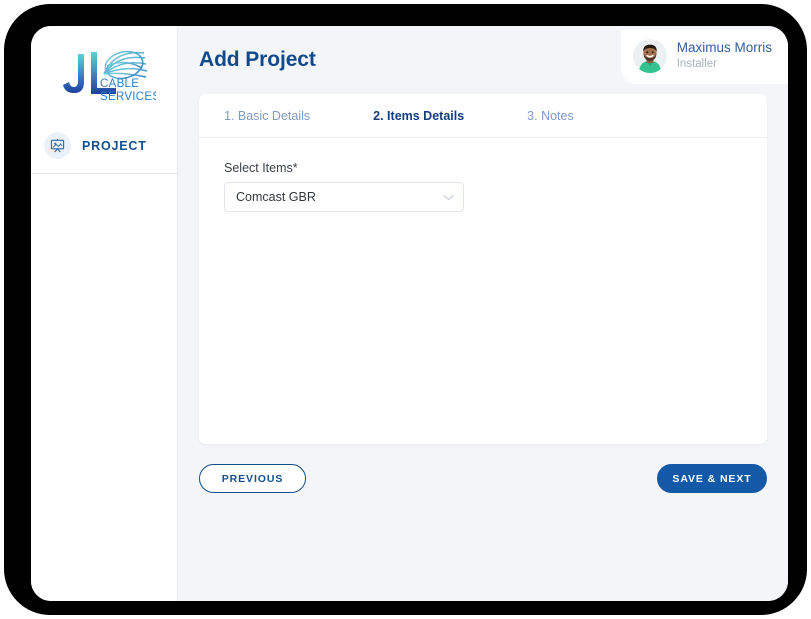  What do you see at coordinates (276, 197) in the screenshot?
I see `select-items-value: Comcast GBR` at bounding box center [276, 197].